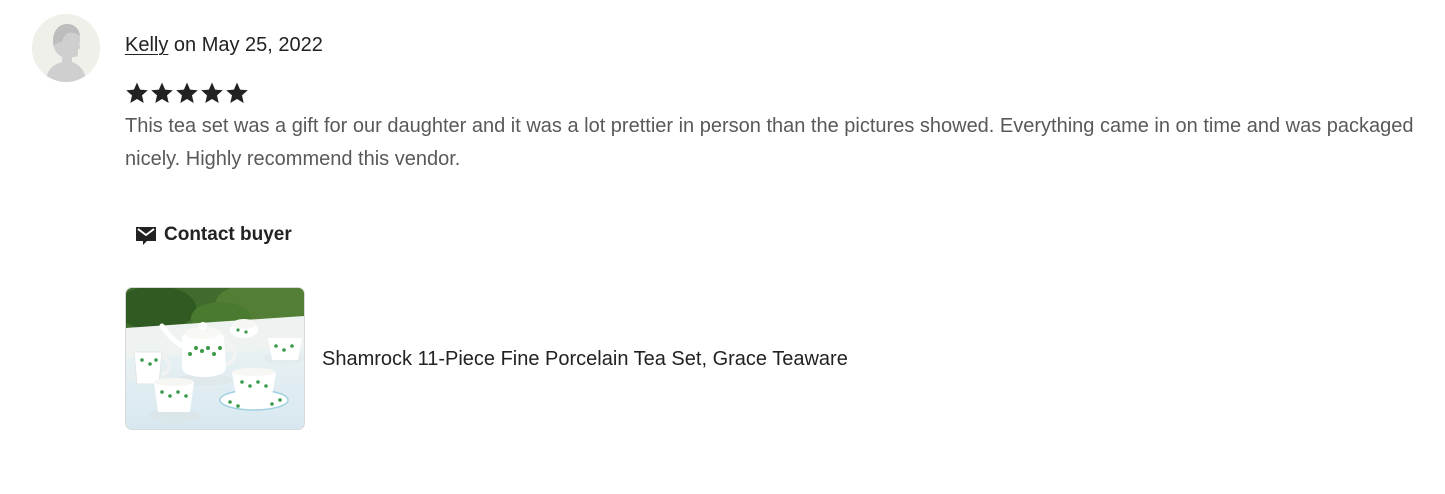  I want to click on reviewer-avatar, so click(66, 48).